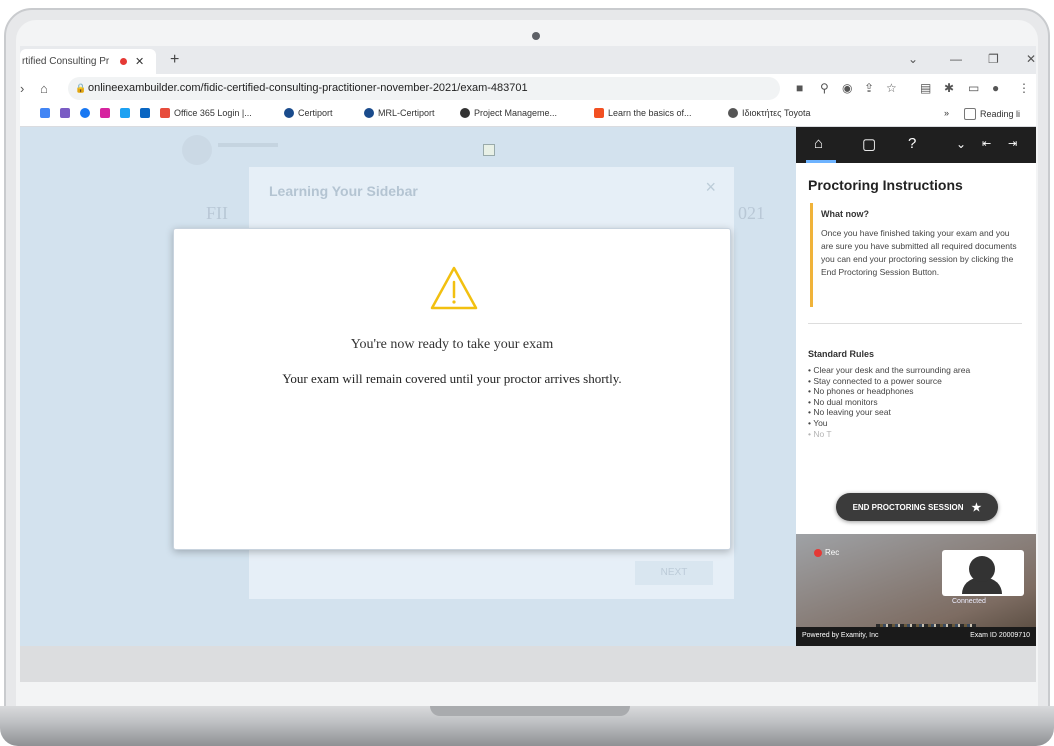 Image resolution: width=1054 pixels, height=746 pixels. What do you see at coordinates (248, 145) in the screenshot?
I see `site-logo-text` at bounding box center [248, 145].